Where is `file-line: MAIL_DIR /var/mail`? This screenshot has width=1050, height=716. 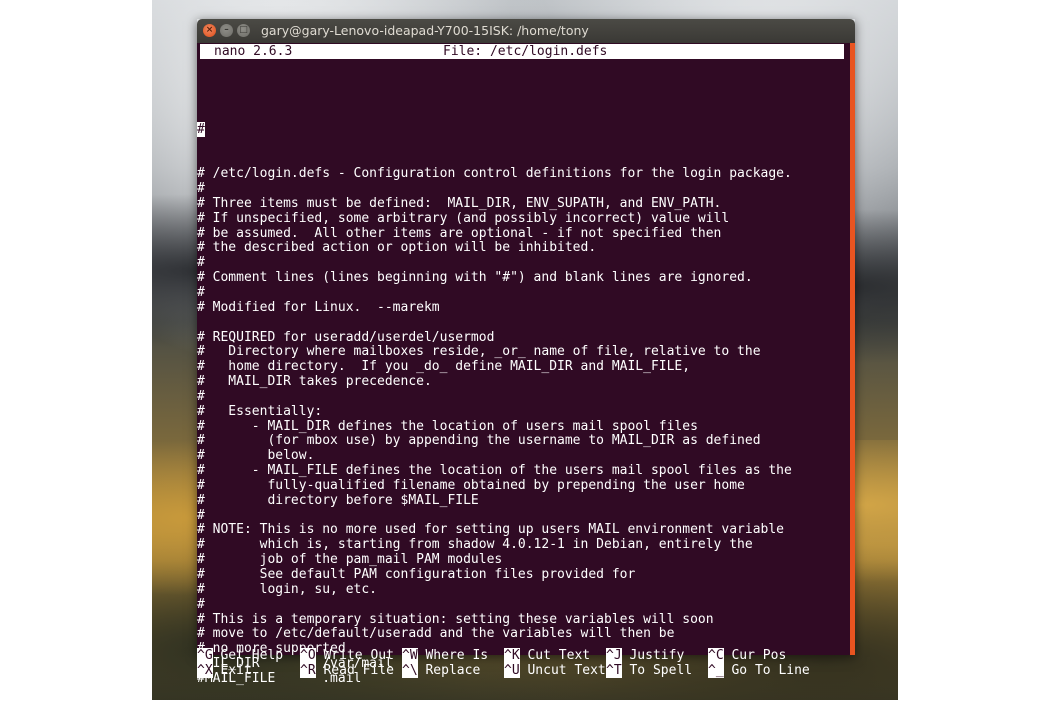 file-line: MAIL_DIR /var/mail is located at coordinates (295, 664).